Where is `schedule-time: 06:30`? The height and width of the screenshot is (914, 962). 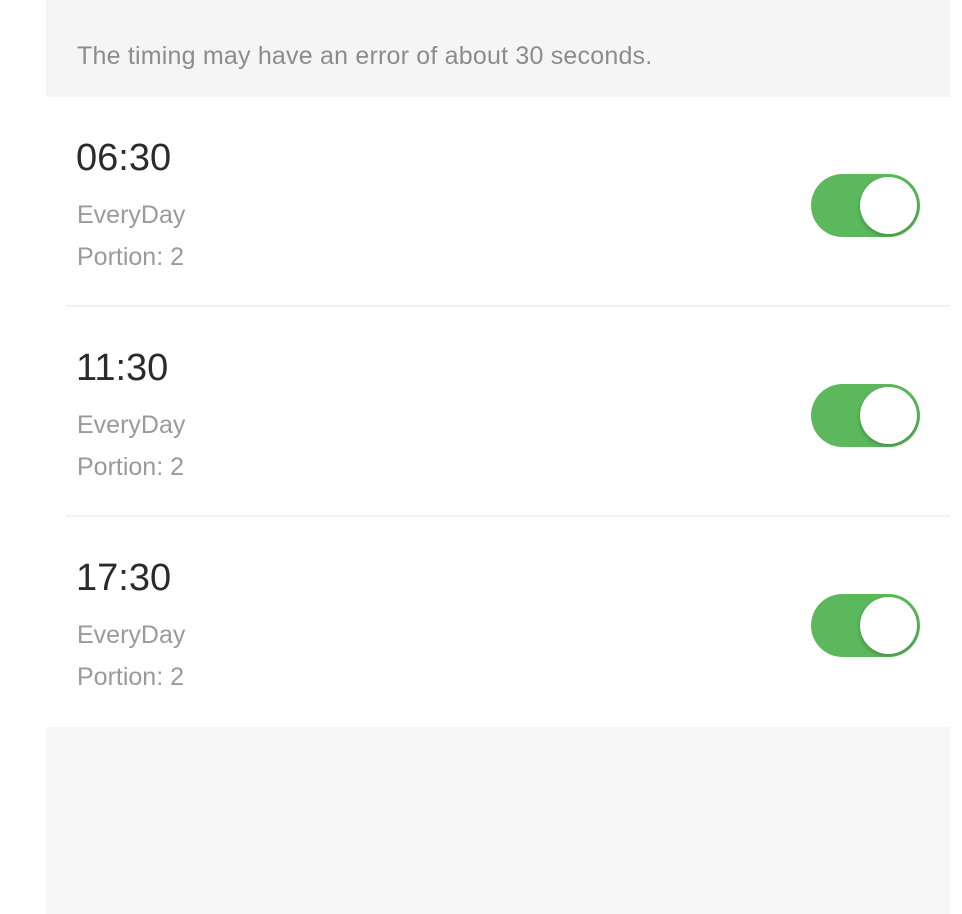 schedule-time: 06:30 is located at coordinates (124, 158).